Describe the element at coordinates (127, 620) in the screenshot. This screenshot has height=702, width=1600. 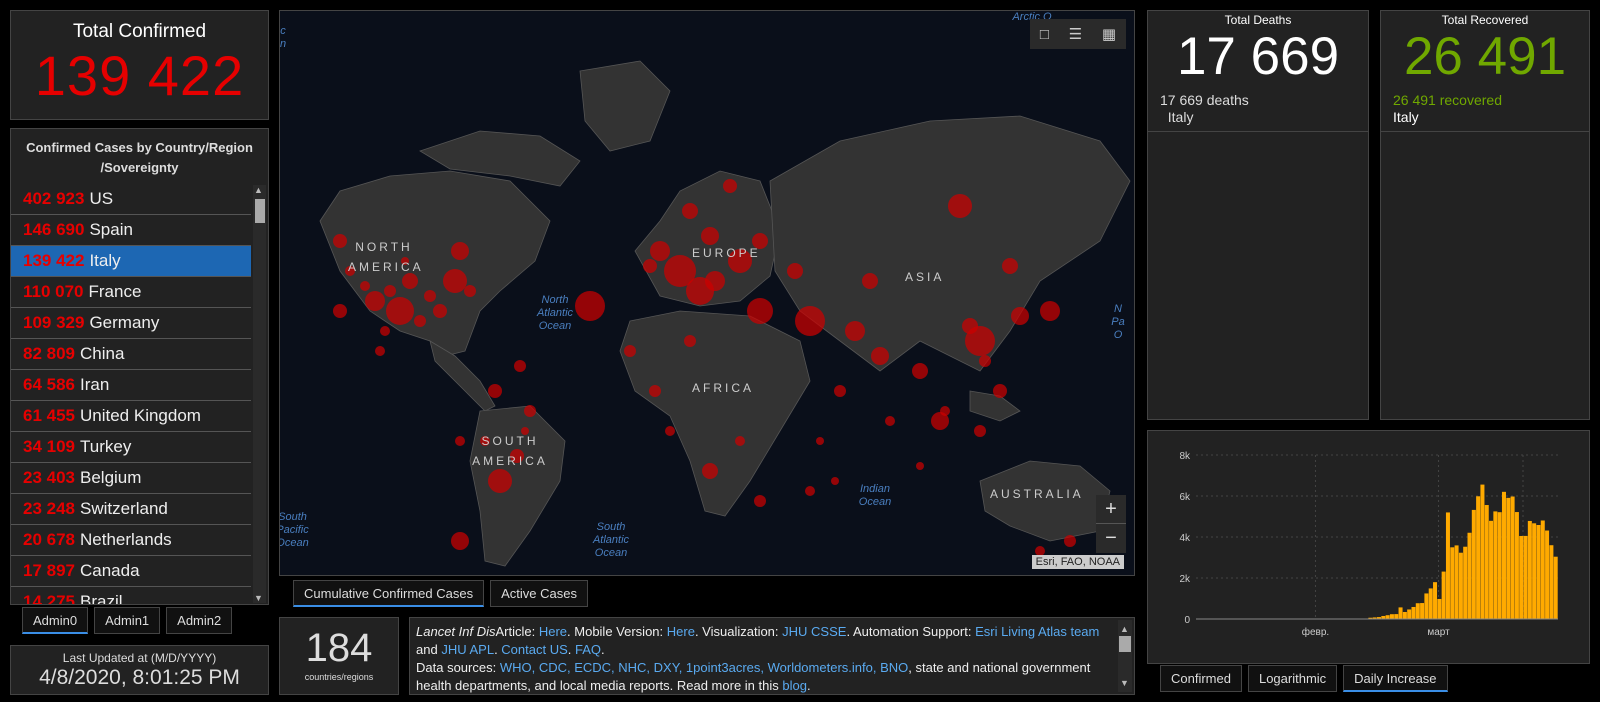
I see `tab-admin1: Admin1` at that location.